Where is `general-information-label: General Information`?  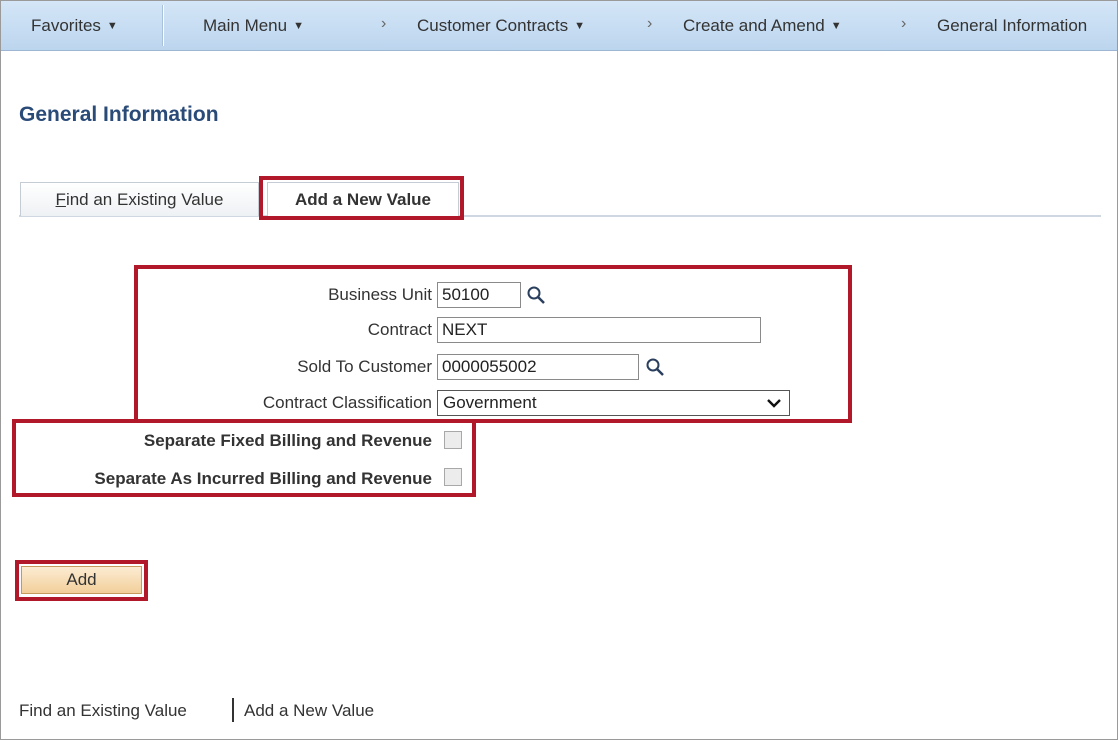
general-information-label: General Information is located at coordinates (1012, 25).